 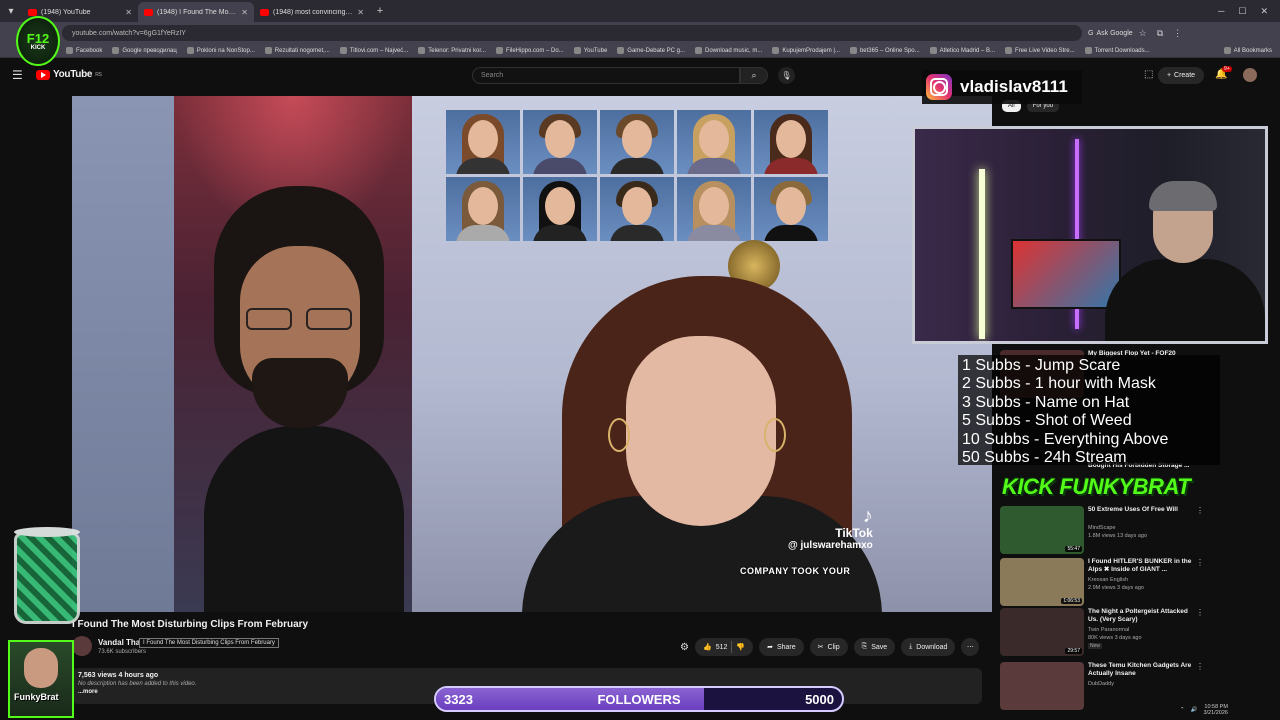 What do you see at coordinates (1142, 510) in the screenshot?
I see `rec-title: 50 Extreme Uses Of Free Will` at bounding box center [1142, 510].